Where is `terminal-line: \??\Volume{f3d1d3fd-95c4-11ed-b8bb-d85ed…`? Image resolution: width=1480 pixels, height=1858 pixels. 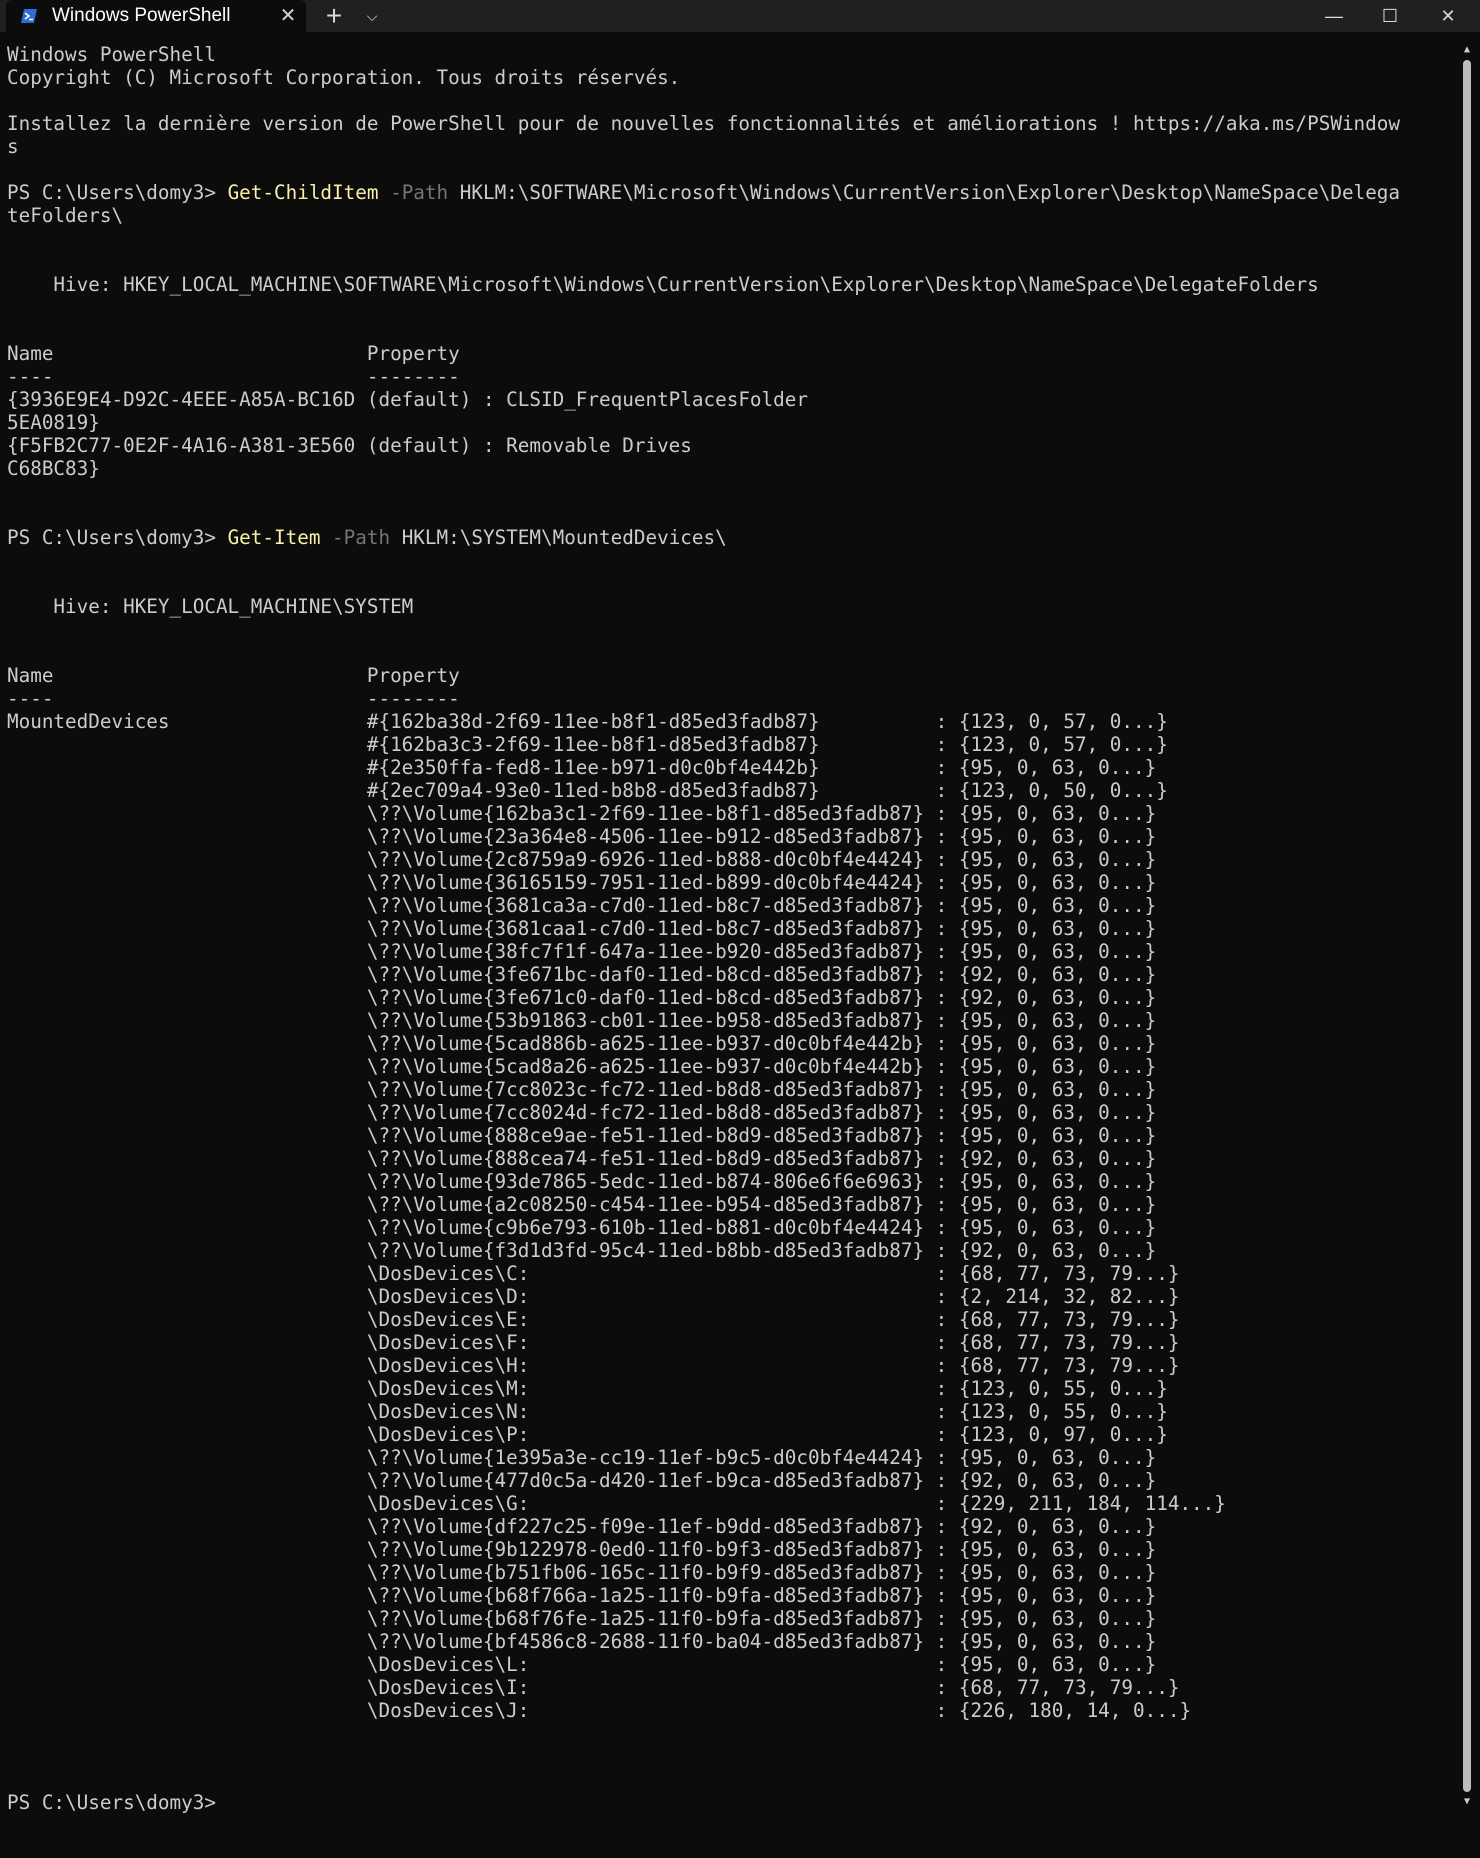 terminal-line: \??\Volume{f3d1d3fd-95c4-11ed-b8bb-d85ed… is located at coordinates (582, 1250).